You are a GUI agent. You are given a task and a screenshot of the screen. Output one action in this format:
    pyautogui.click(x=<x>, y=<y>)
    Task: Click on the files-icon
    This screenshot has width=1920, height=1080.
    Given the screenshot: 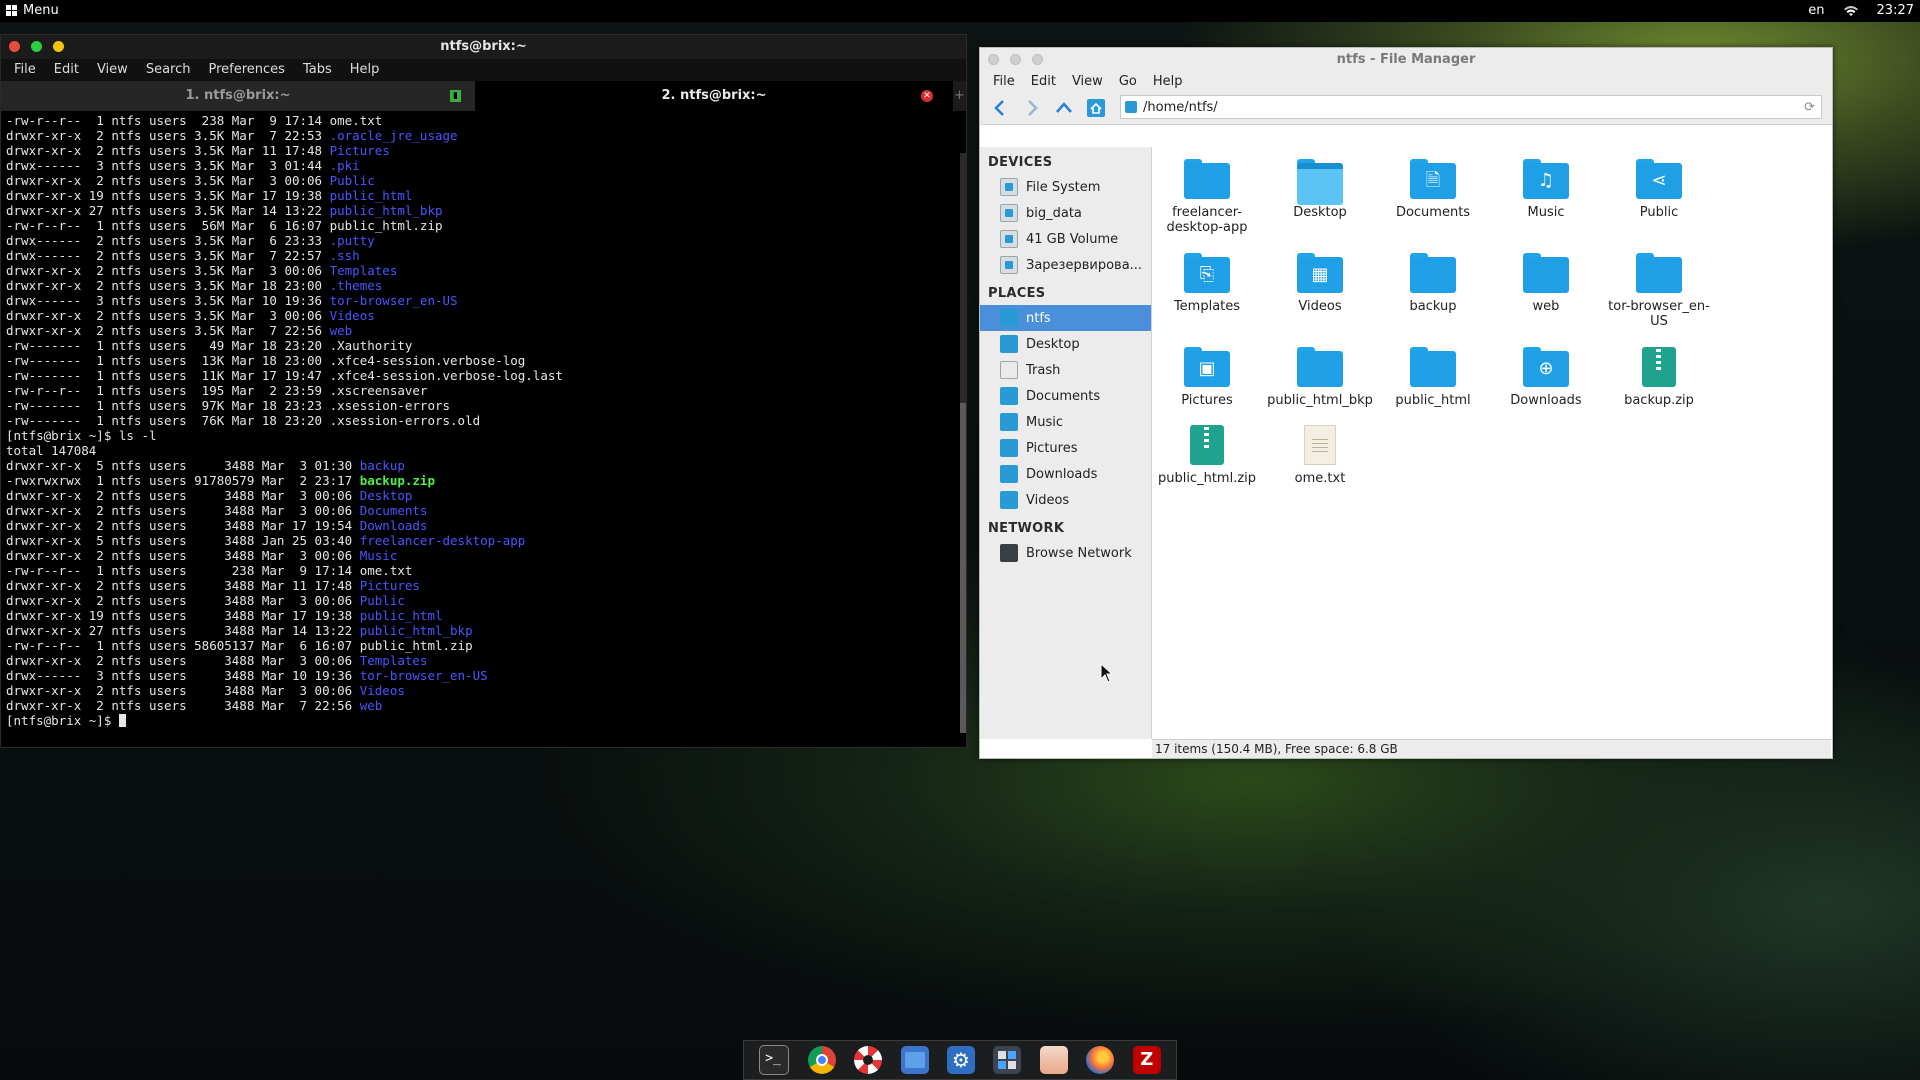 What is the action you would take?
    pyautogui.click(x=914, y=1060)
    